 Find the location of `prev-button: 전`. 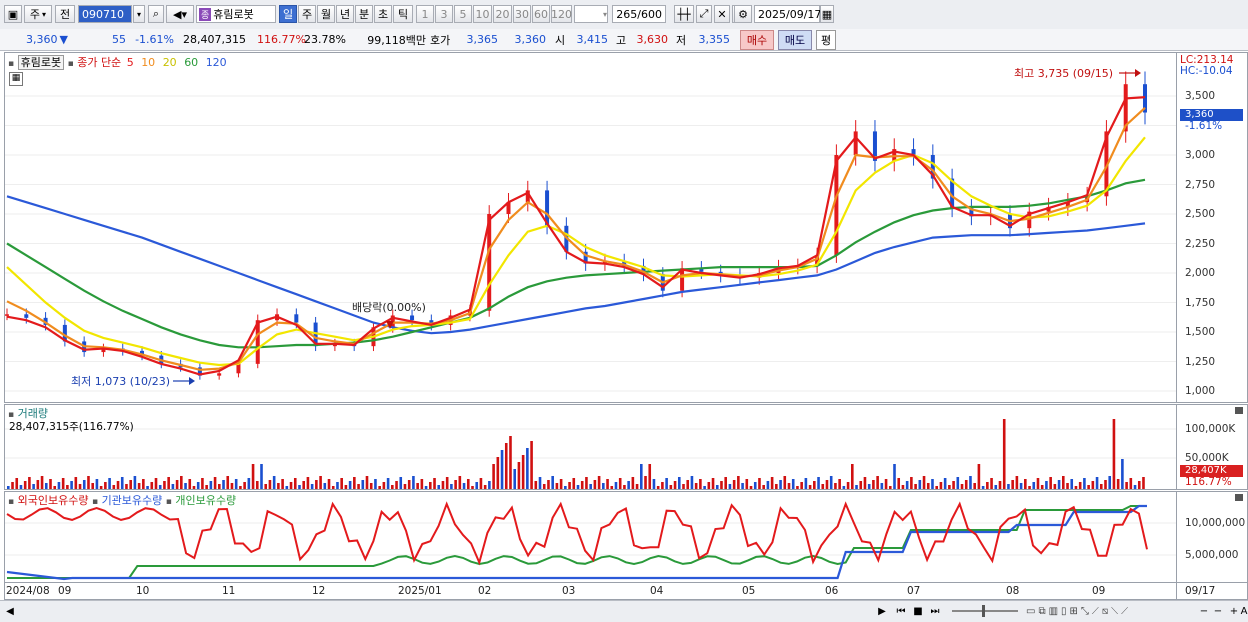

prev-button: 전 is located at coordinates (65, 14).